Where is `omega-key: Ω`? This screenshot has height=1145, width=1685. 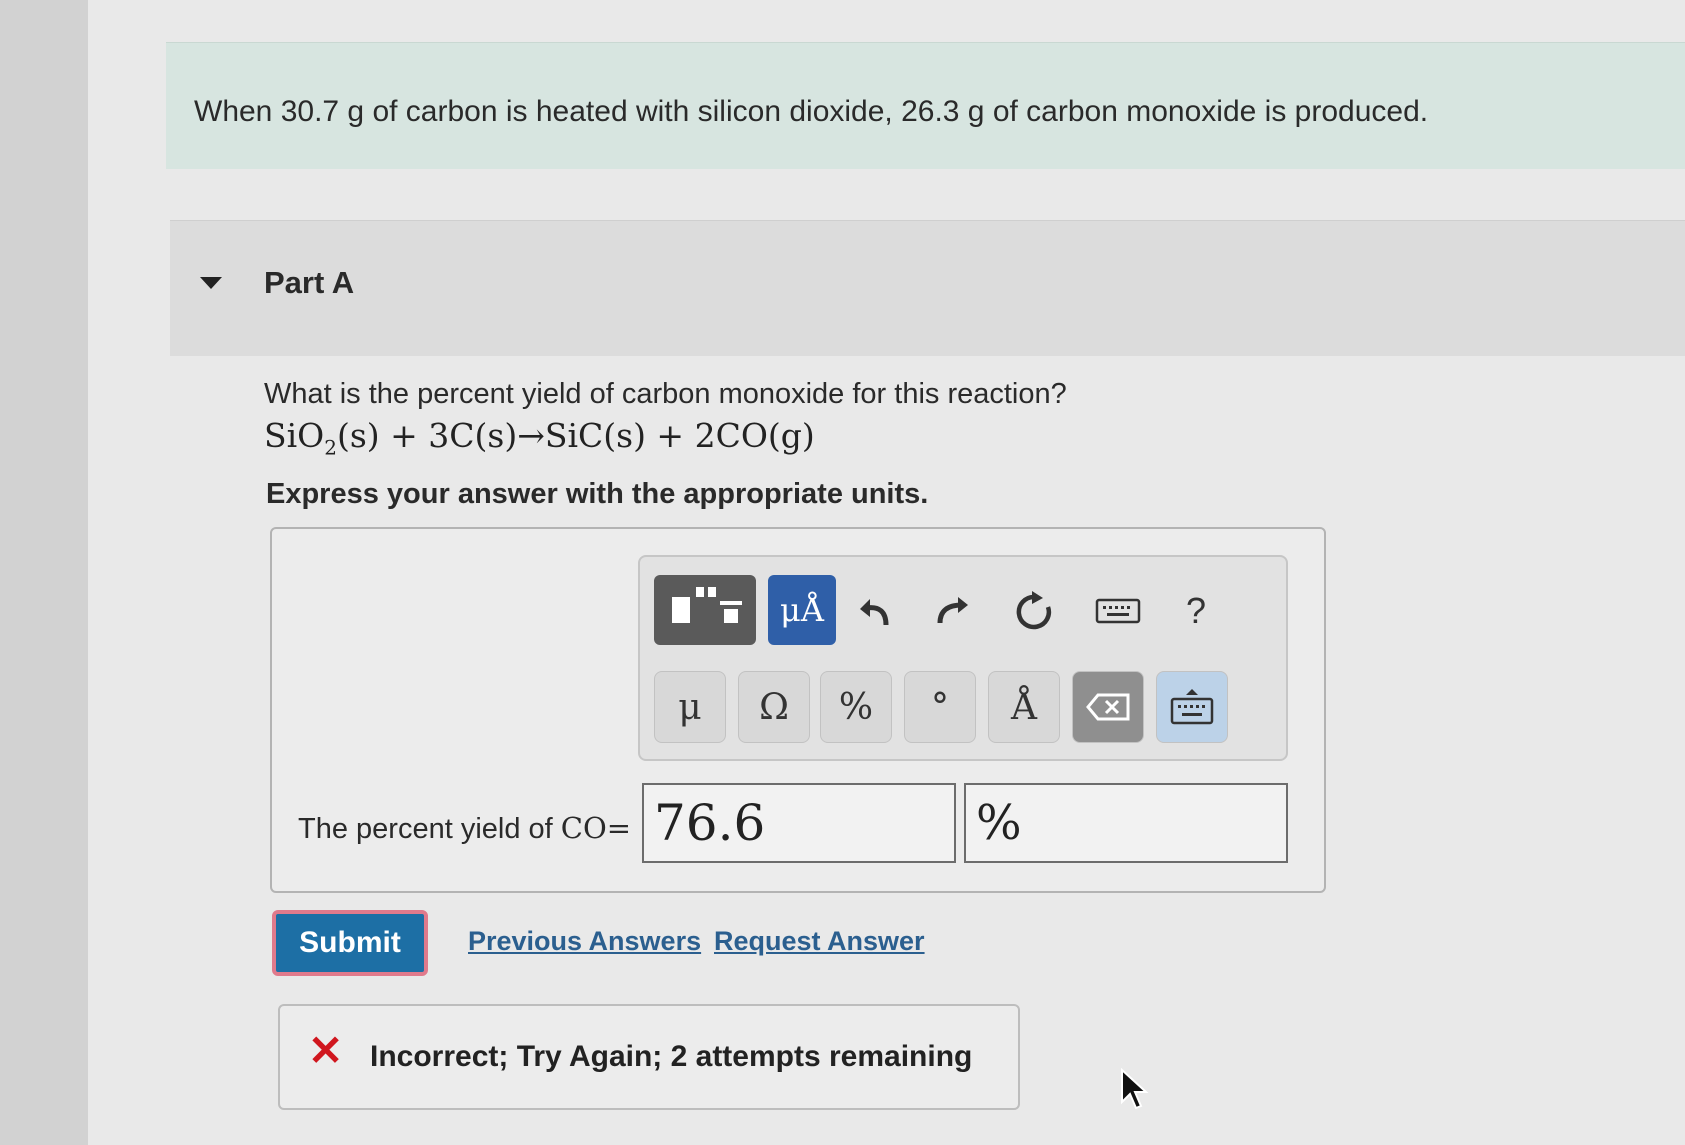 omega-key: Ω is located at coordinates (774, 707).